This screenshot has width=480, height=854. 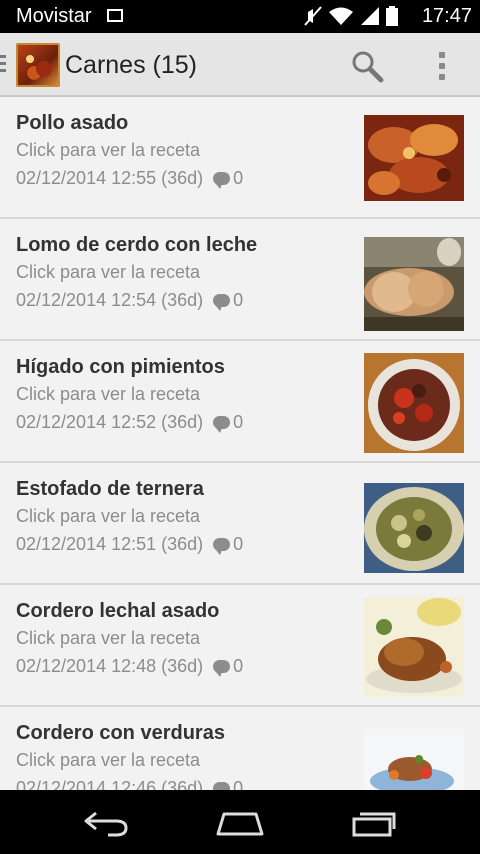 I want to click on home-button, so click(x=240, y=823).